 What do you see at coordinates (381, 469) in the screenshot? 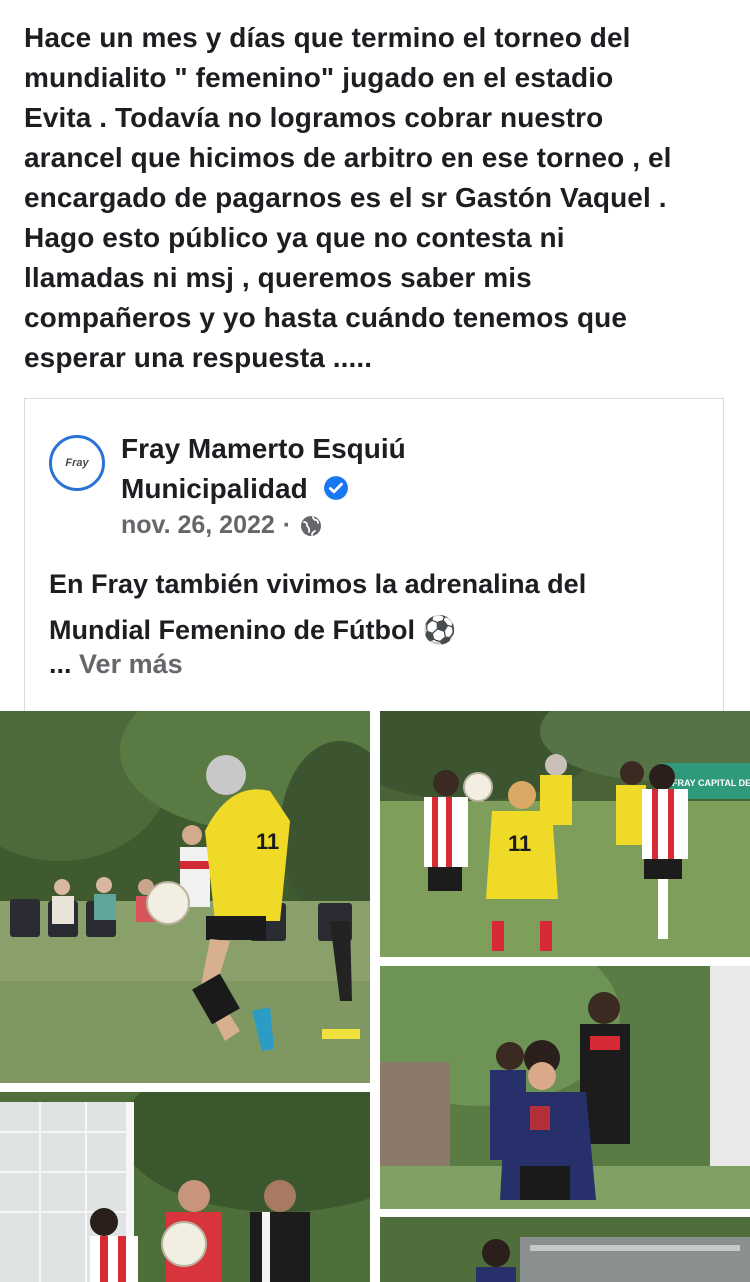
I see `page-name: Fray Mamerto Esquiú Municipalidad` at bounding box center [381, 469].